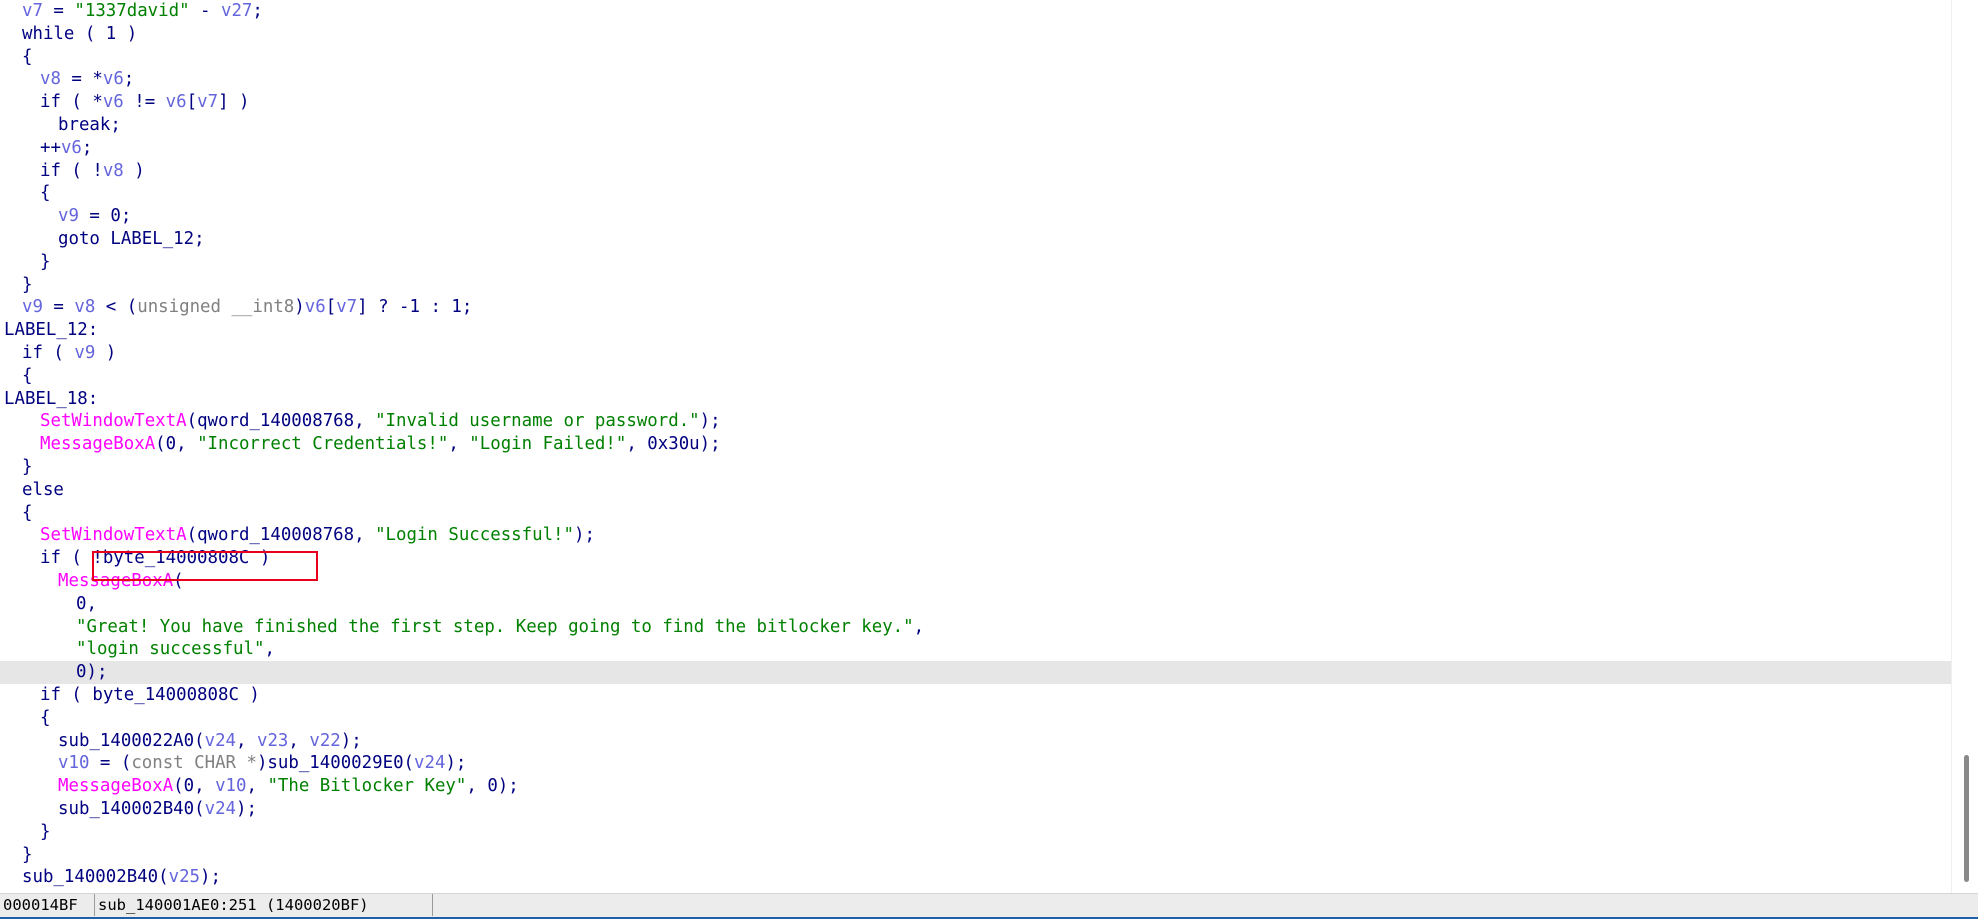  What do you see at coordinates (50, 147) in the screenshot?
I see `code-token: ++` at bounding box center [50, 147].